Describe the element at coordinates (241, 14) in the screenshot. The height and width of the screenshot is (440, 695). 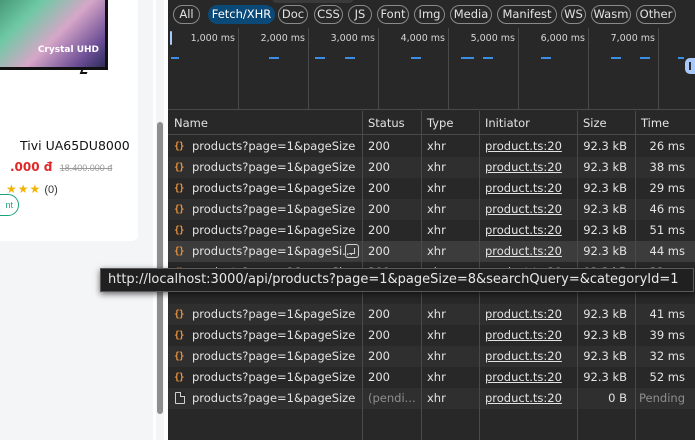
I see `filter-fetch-xhr: Fetch/XHR` at that location.